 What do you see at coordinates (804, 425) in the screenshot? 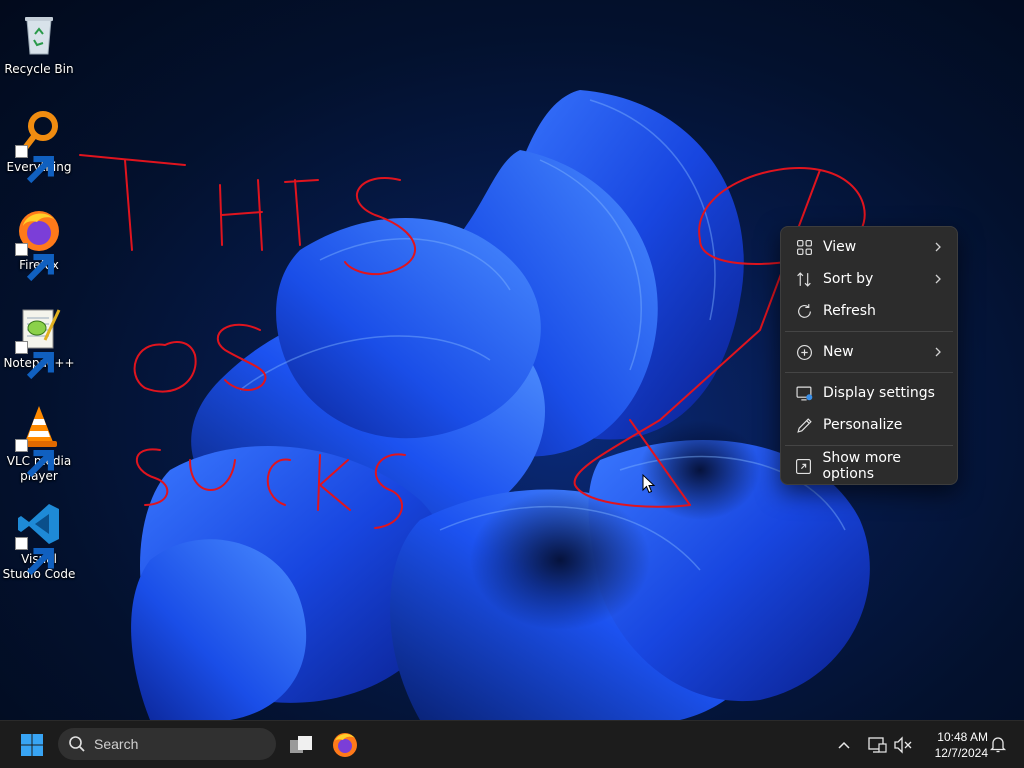
I see `pen-icon` at bounding box center [804, 425].